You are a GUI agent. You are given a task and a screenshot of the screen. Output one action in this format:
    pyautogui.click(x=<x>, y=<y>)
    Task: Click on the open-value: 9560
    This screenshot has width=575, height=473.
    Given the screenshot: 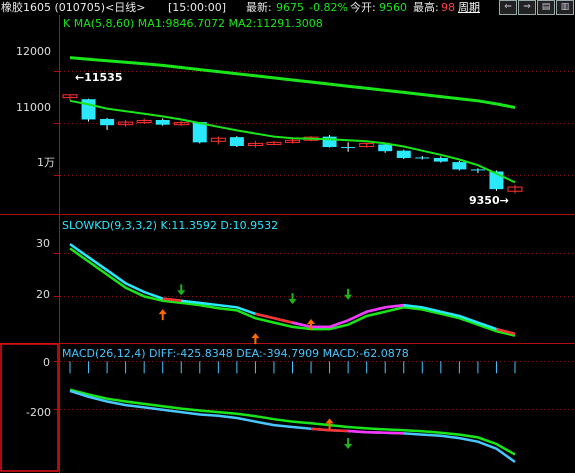 What is the action you would take?
    pyautogui.click(x=393, y=7)
    